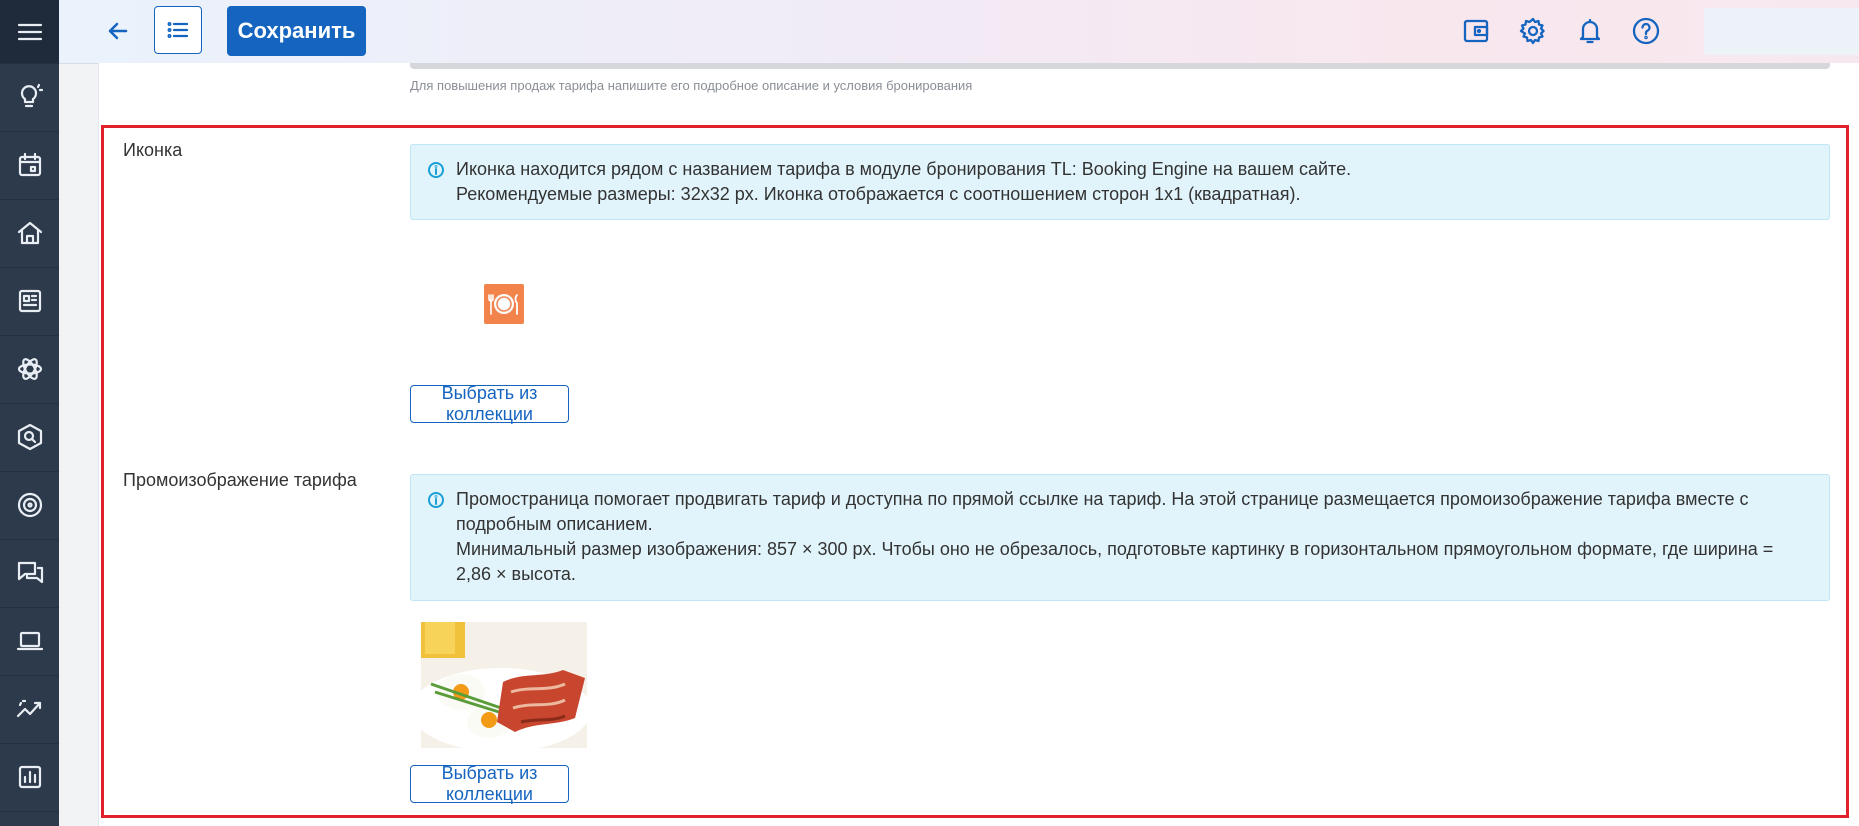  I want to click on plate-cutlery-icon, so click(503, 304).